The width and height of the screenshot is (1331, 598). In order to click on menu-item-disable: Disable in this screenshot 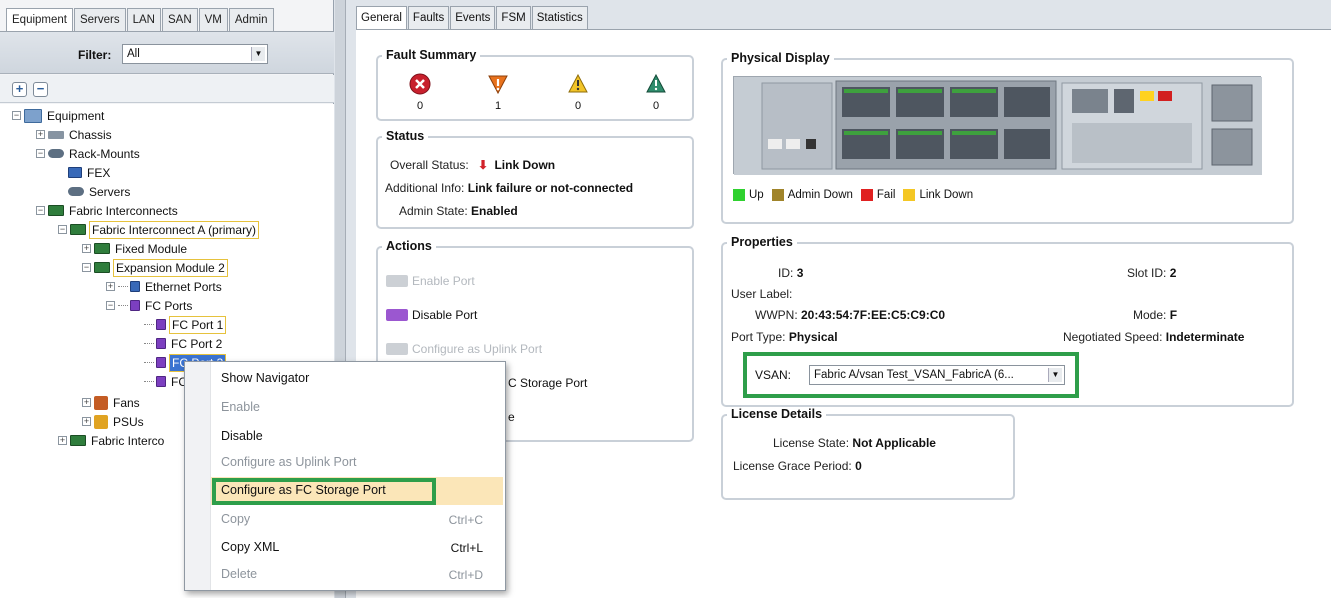, I will do `click(242, 436)`.